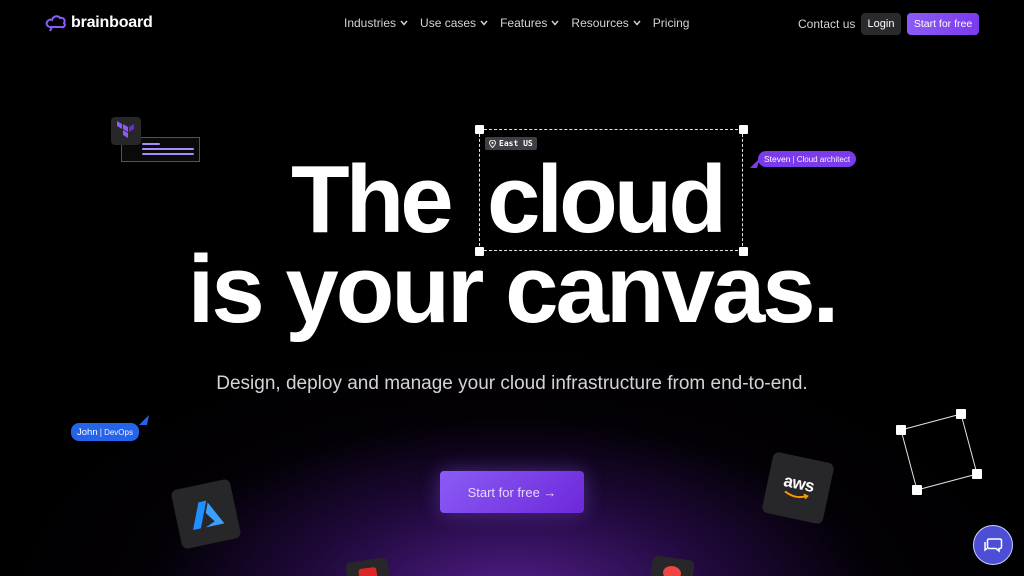  I want to click on cursor-arrow-icon, so click(144, 420).